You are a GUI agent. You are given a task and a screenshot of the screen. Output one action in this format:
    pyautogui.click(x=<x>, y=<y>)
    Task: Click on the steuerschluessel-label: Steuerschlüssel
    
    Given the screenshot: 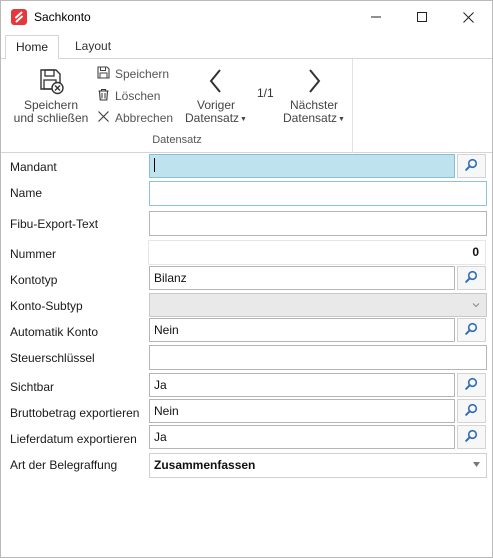 What is the action you would take?
    pyautogui.click(x=52, y=358)
    